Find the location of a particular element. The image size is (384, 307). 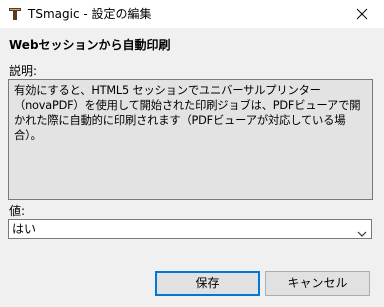

setting-heading: Webセッションから自動印刷 is located at coordinates (90, 45).